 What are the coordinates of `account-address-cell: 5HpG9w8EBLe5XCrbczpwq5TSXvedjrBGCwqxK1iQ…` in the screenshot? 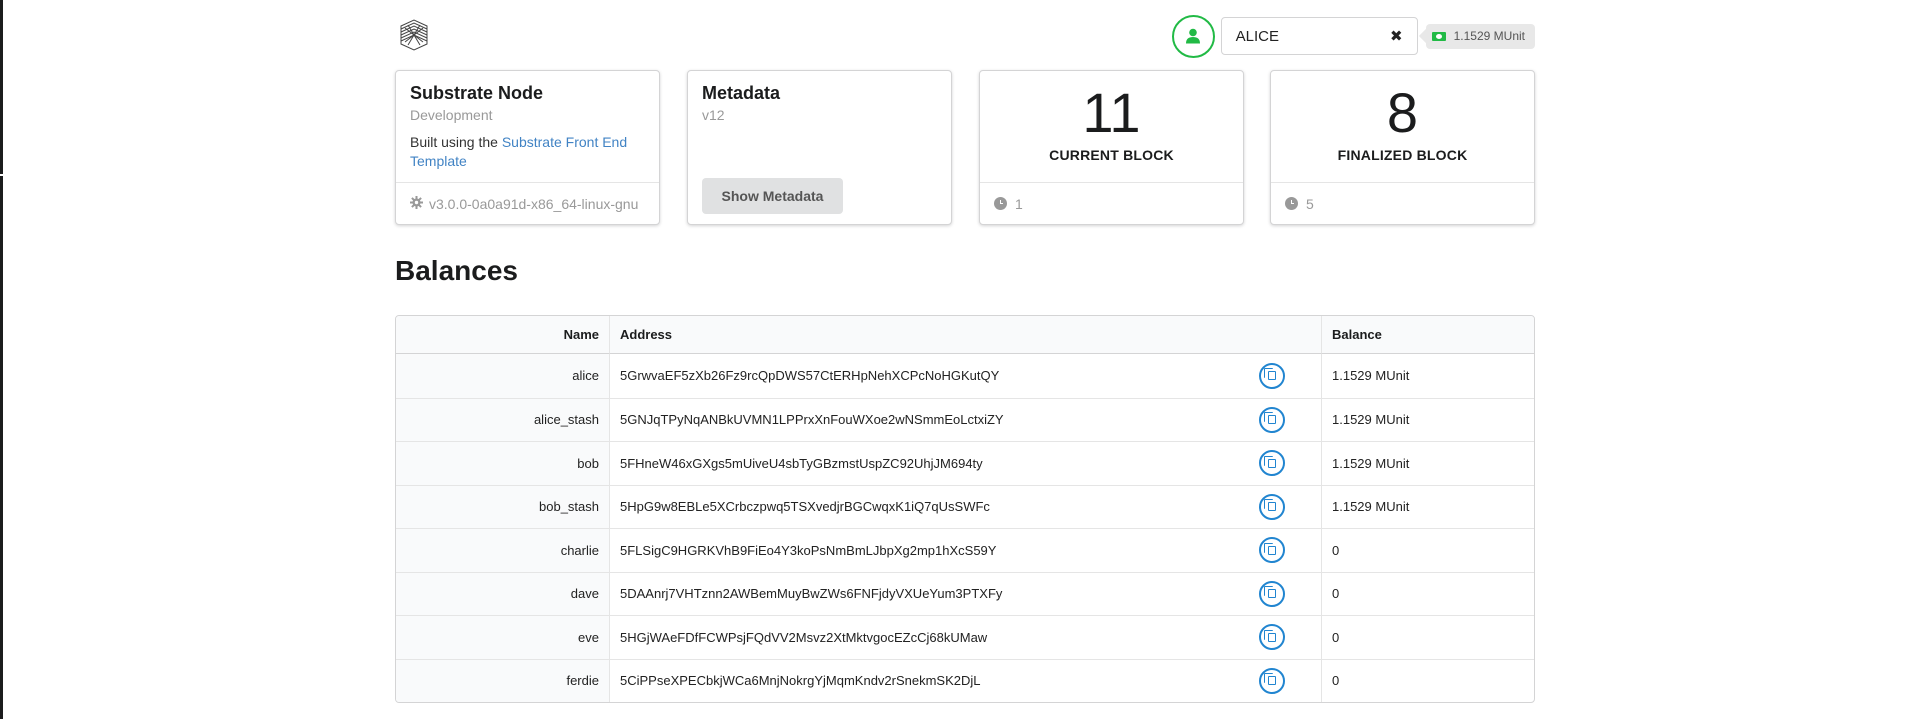 It's located at (966, 506).